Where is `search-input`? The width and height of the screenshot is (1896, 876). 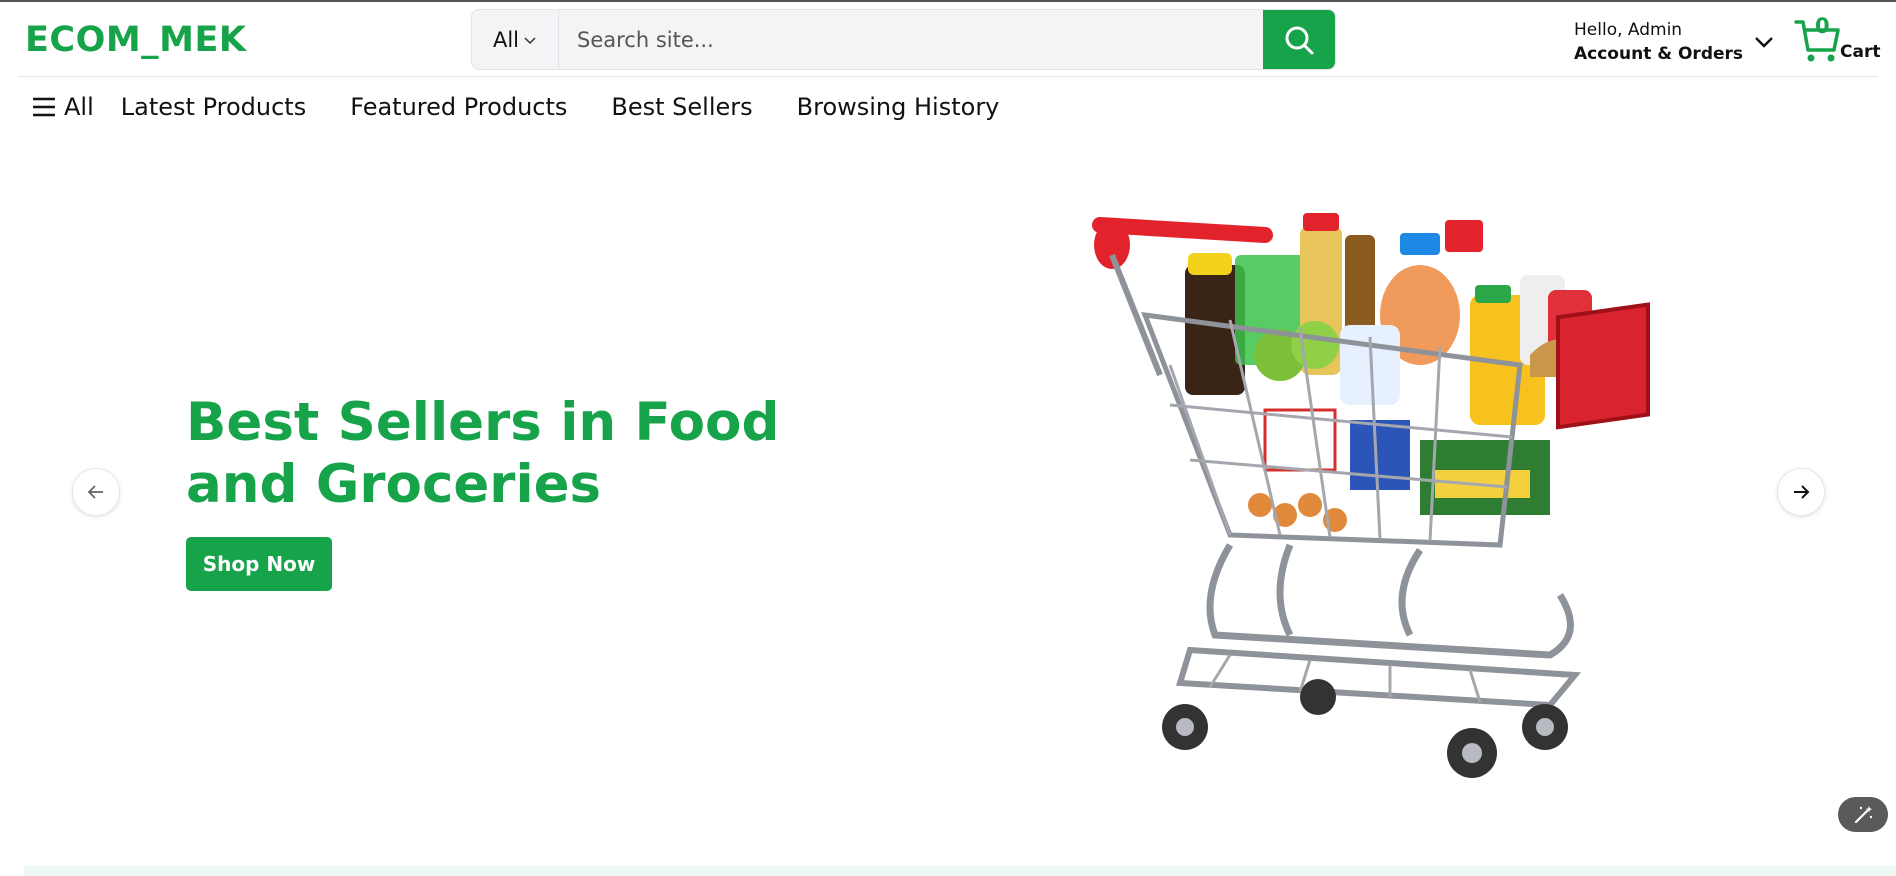 search-input is located at coordinates (911, 39).